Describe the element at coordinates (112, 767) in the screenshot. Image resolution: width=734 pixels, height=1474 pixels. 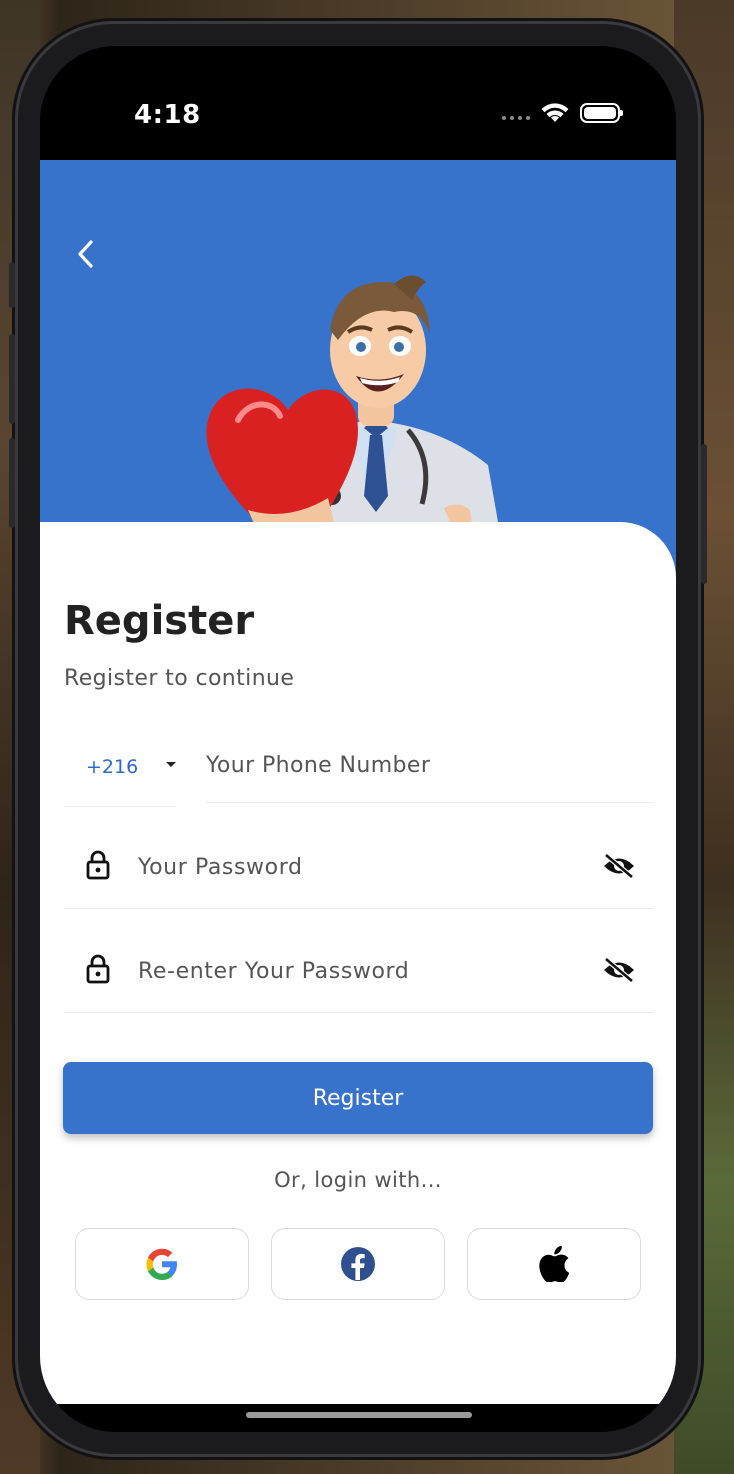
I see `country-code-value: +216` at that location.